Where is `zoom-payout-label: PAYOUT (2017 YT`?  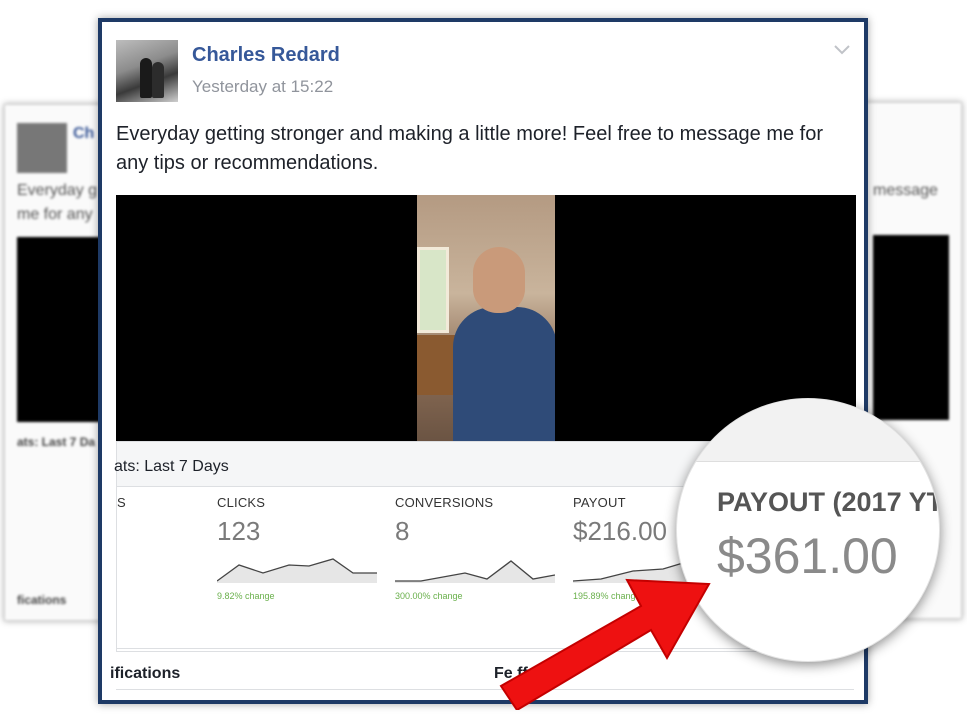
zoom-payout-label: PAYOUT (2017 YT is located at coordinates (828, 502).